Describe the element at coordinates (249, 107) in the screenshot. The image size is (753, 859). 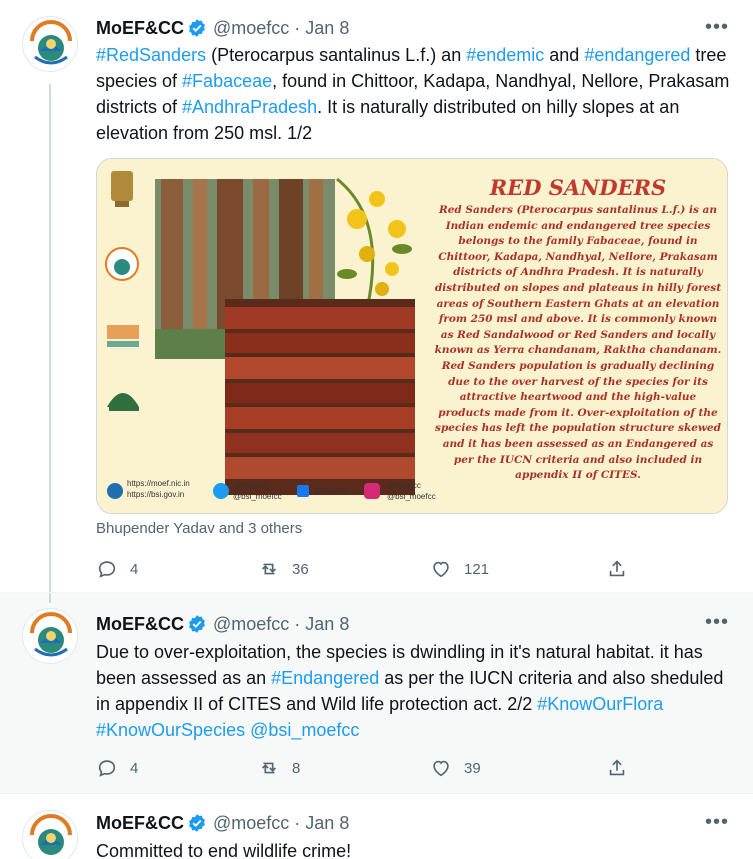
I see `hashtag-link: #AndhraPradesh` at that location.